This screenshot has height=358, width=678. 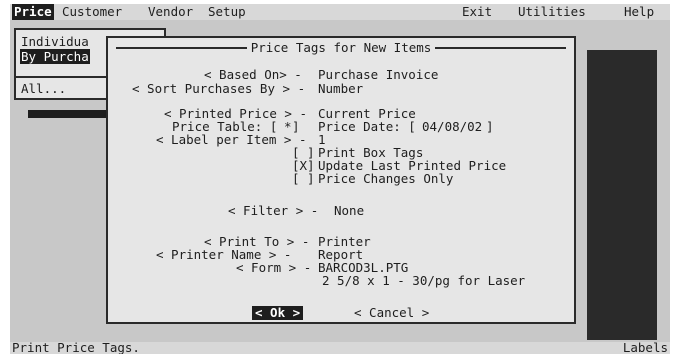 I want to click on sort-by-label: < Sort Purchases By > -, so click(x=218, y=88).